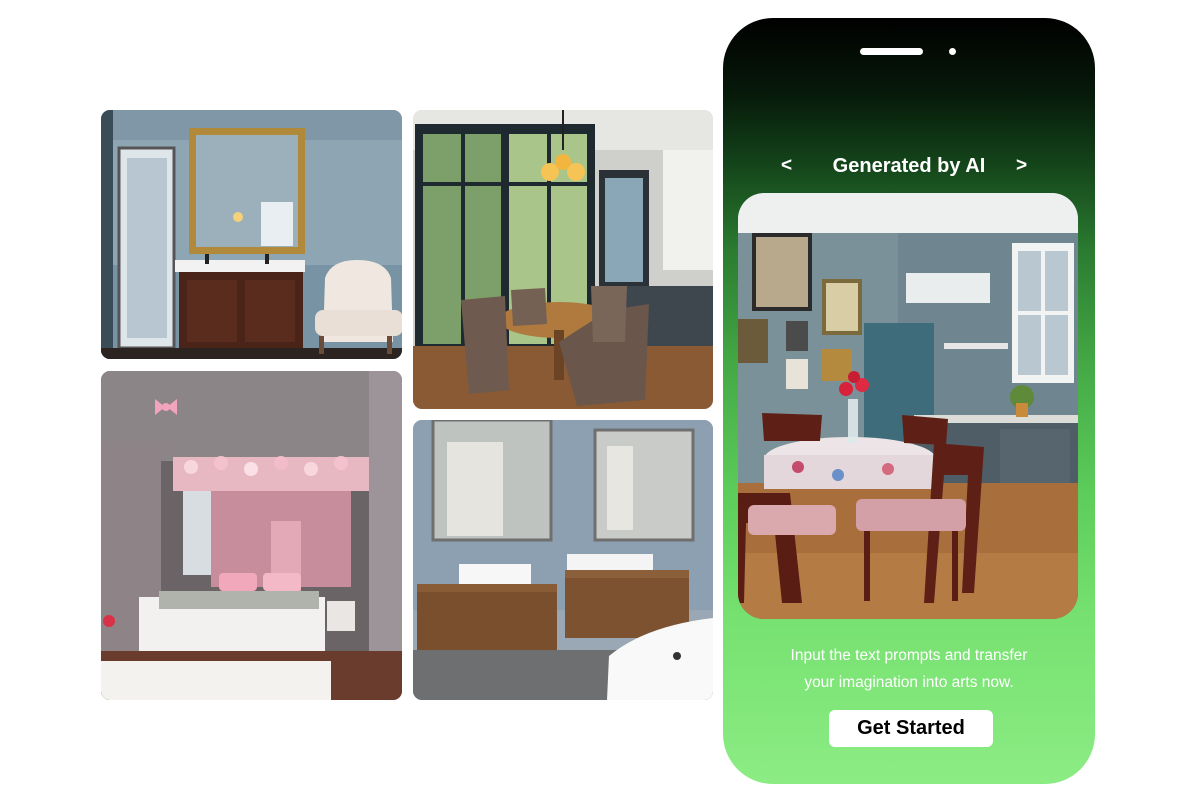 The width and height of the screenshot is (1200, 800). I want to click on bathroom-vanity-photo, so click(251, 234).